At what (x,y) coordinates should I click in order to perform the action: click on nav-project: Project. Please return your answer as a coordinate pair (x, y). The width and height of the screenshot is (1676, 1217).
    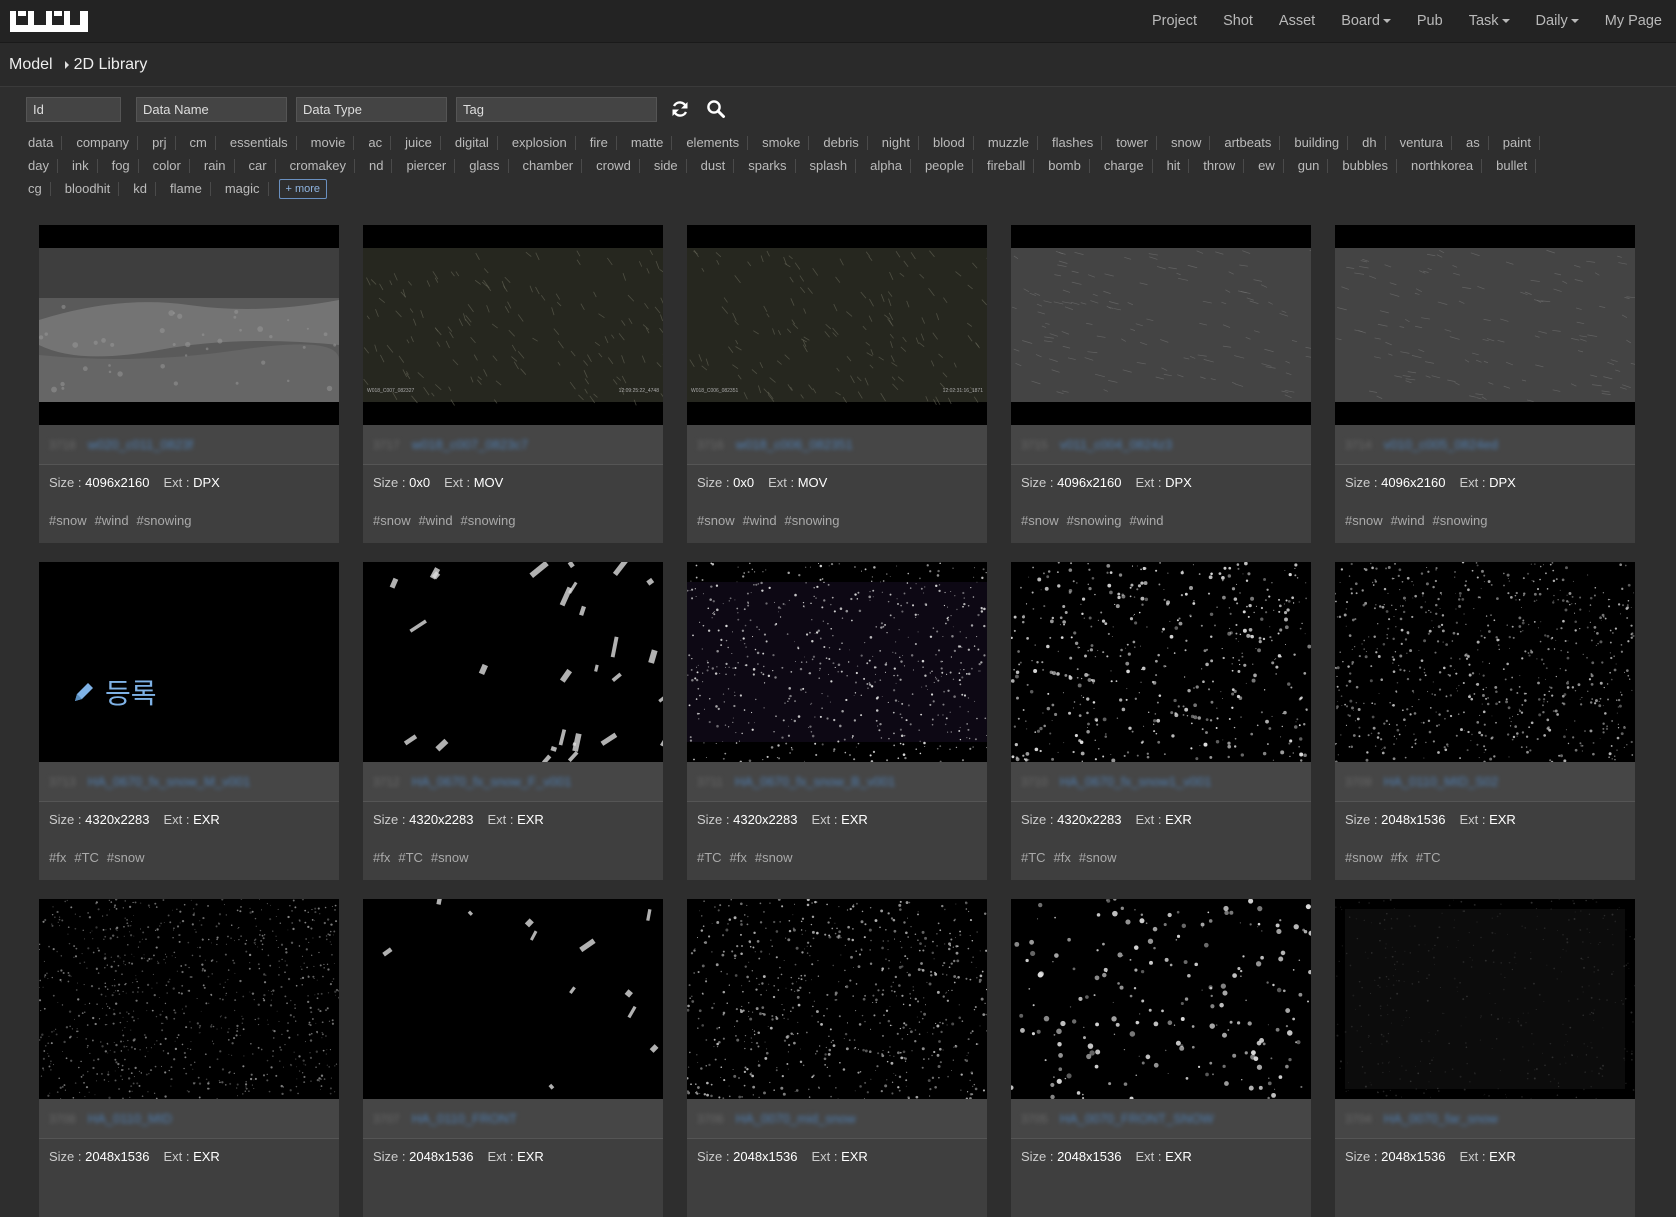
    Looking at the image, I should click on (1174, 21).